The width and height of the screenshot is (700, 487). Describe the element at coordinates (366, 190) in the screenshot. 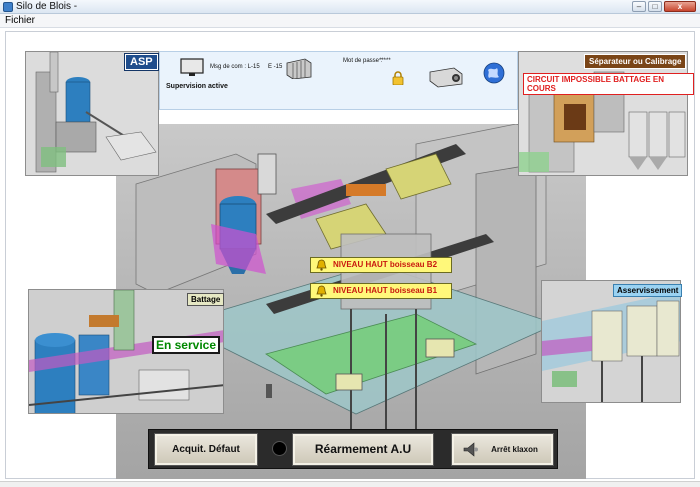

I see `orange-part` at that location.